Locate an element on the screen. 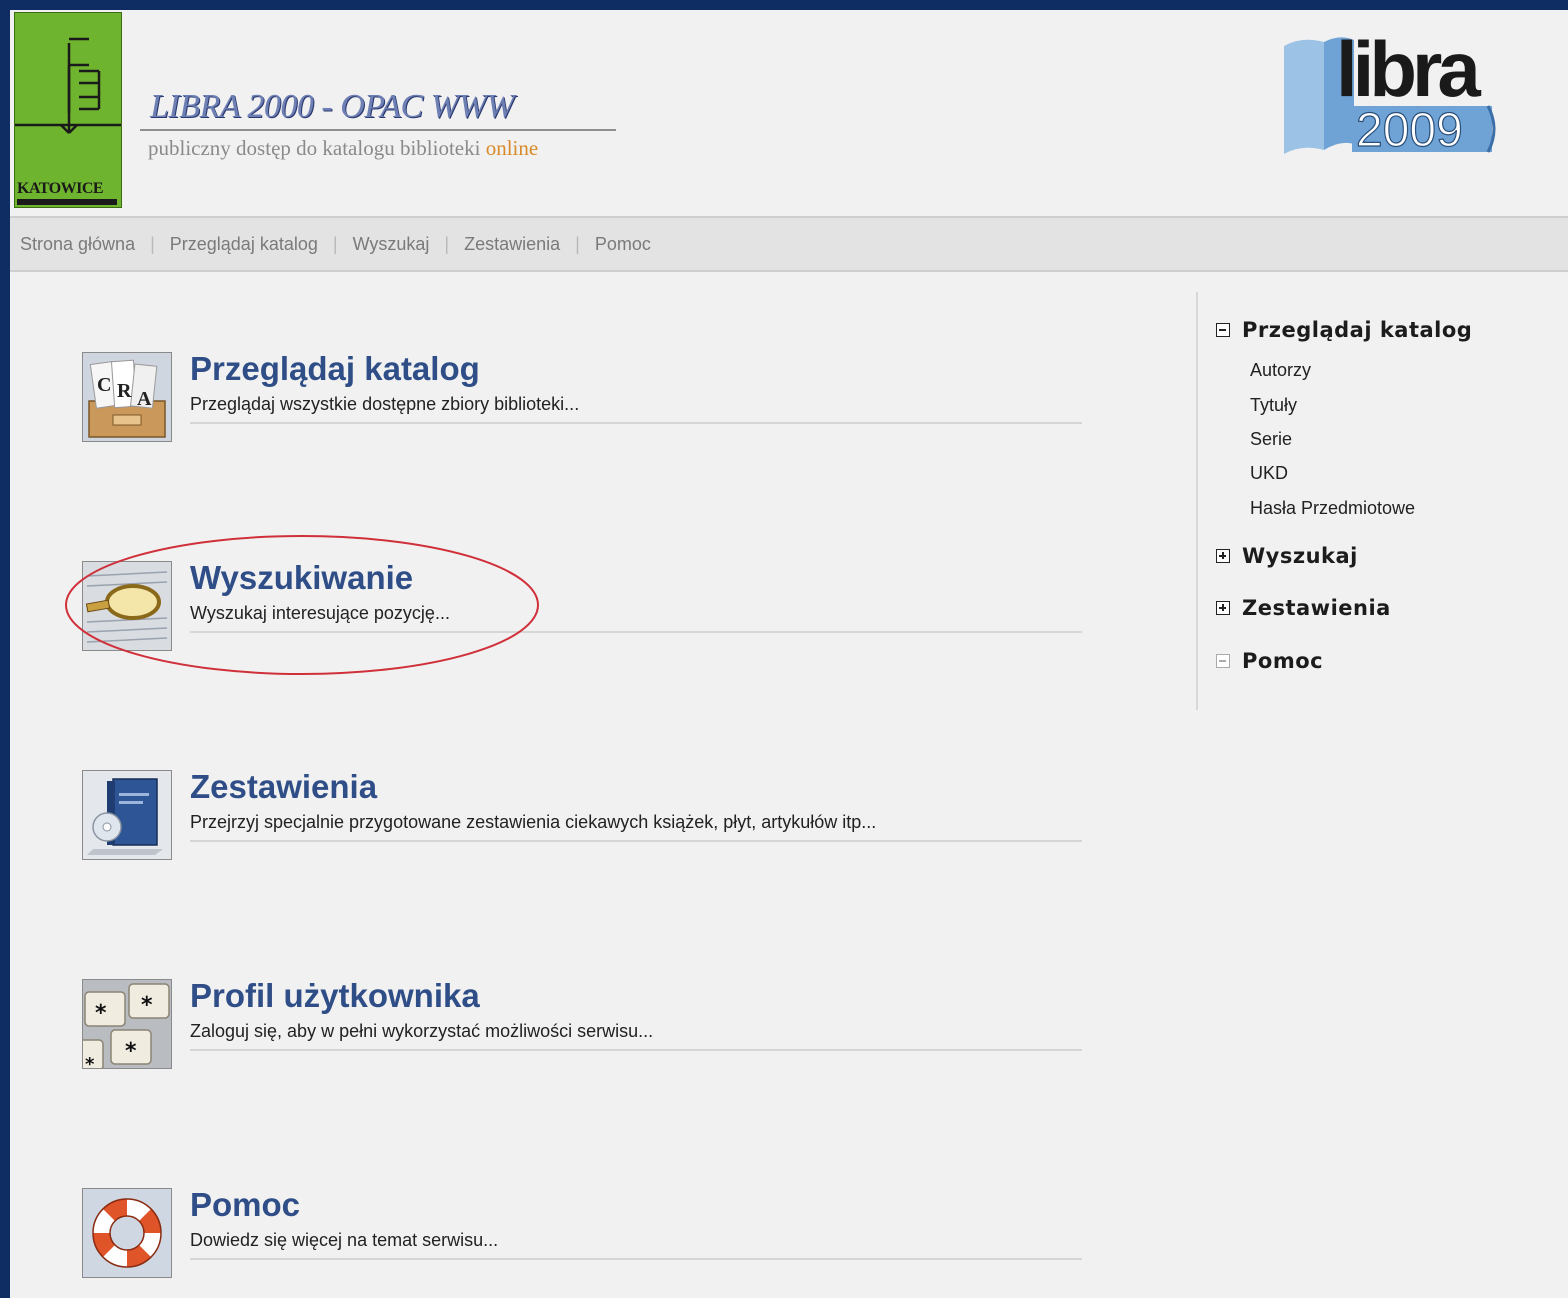  book-cd-icon is located at coordinates (127, 815).